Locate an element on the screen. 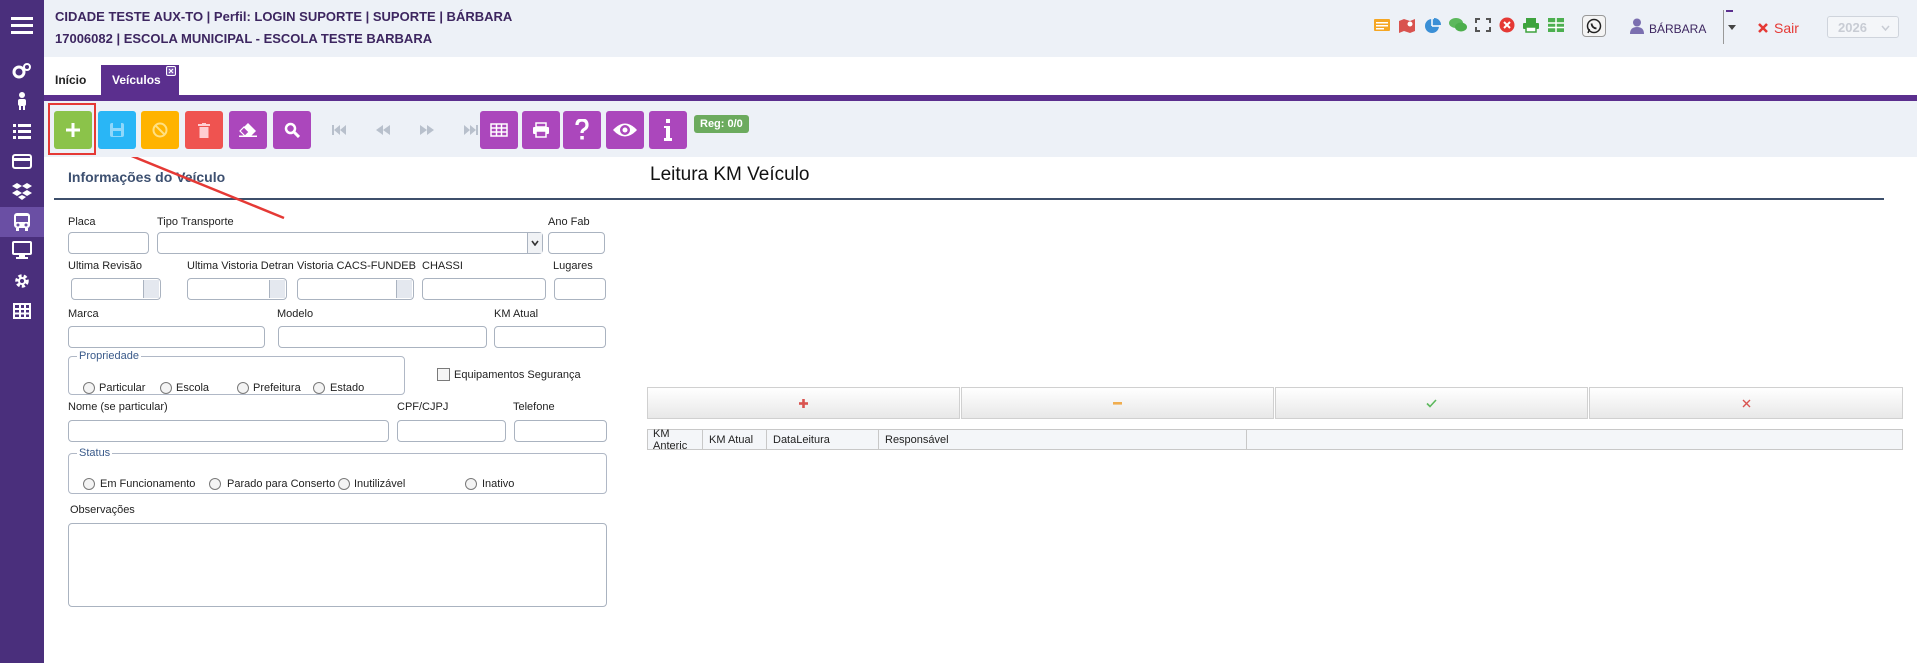 This screenshot has height=663, width=1917. spreadsheet-icon is located at coordinates (1556, 25).